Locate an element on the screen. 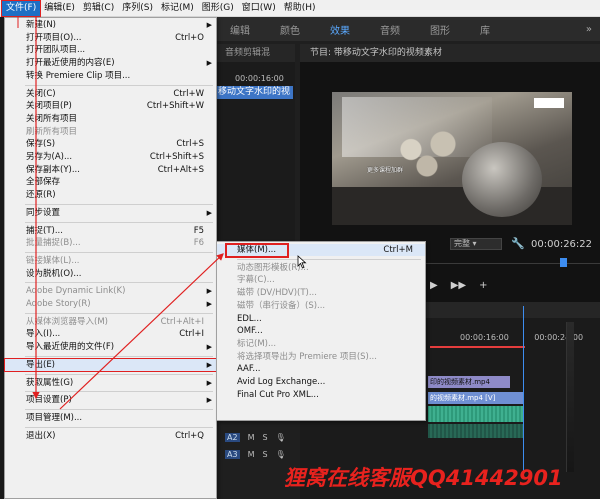 Image resolution: width=600 pixels, height=499 pixels. source-clip: 移动文字水印的视 is located at coordinates (254, 92).